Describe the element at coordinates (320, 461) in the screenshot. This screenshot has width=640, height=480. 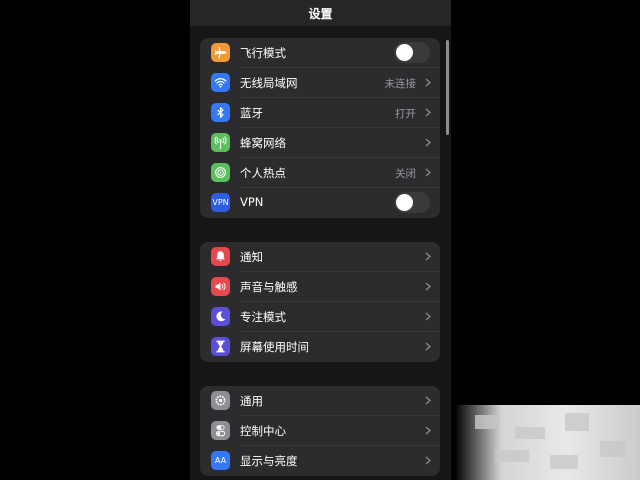
I see `settings-row-display-brightness: AA 显示与亮度` at that location.